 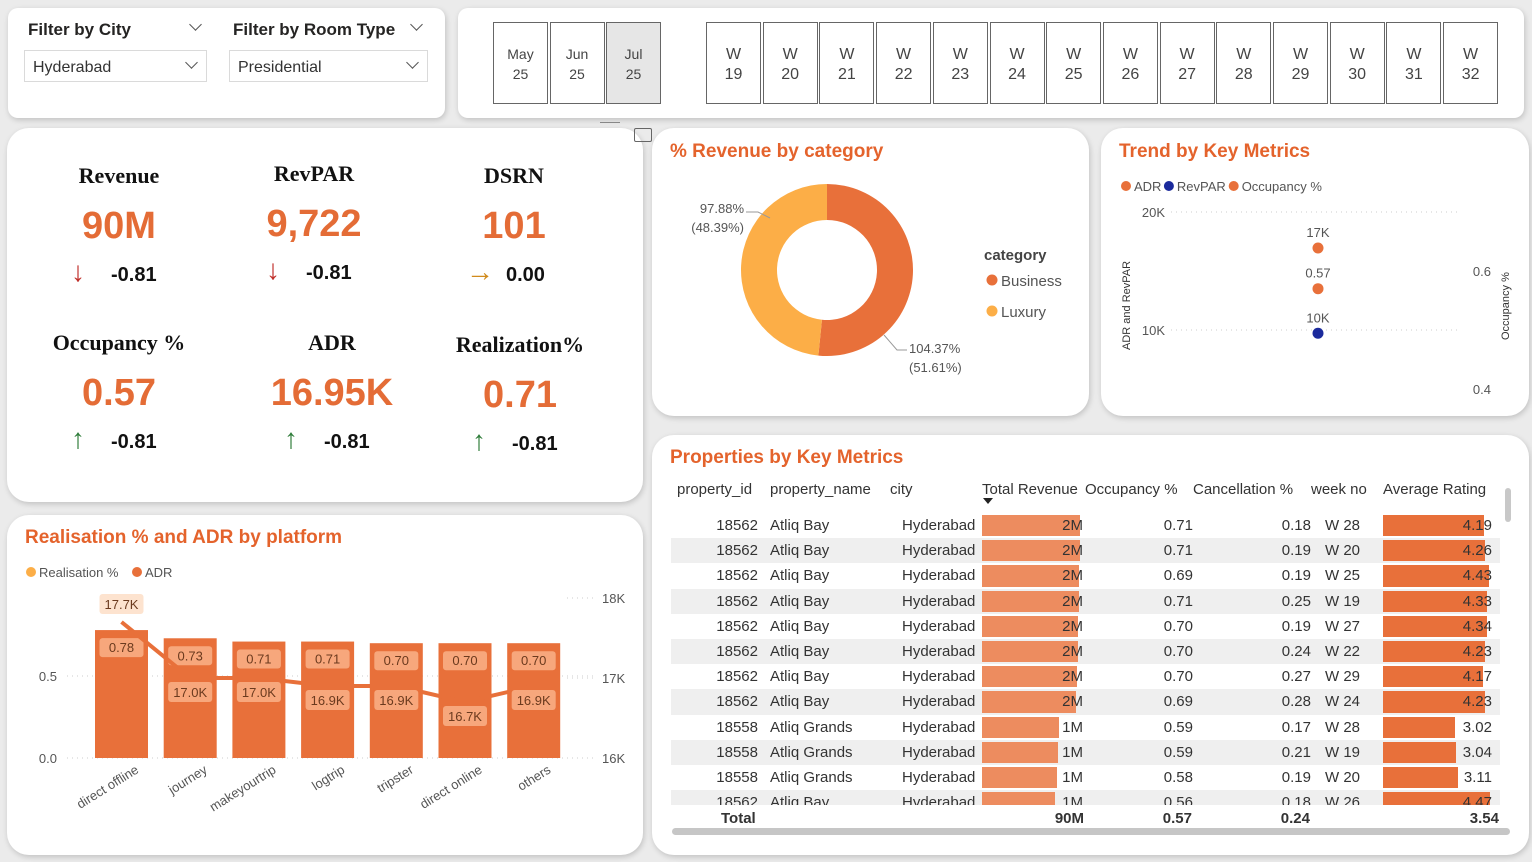 What do you see at coordinates (1300, 63) in the screenshot?
I see `week-tile-29: W 29` at bounding box center [1300, 63].